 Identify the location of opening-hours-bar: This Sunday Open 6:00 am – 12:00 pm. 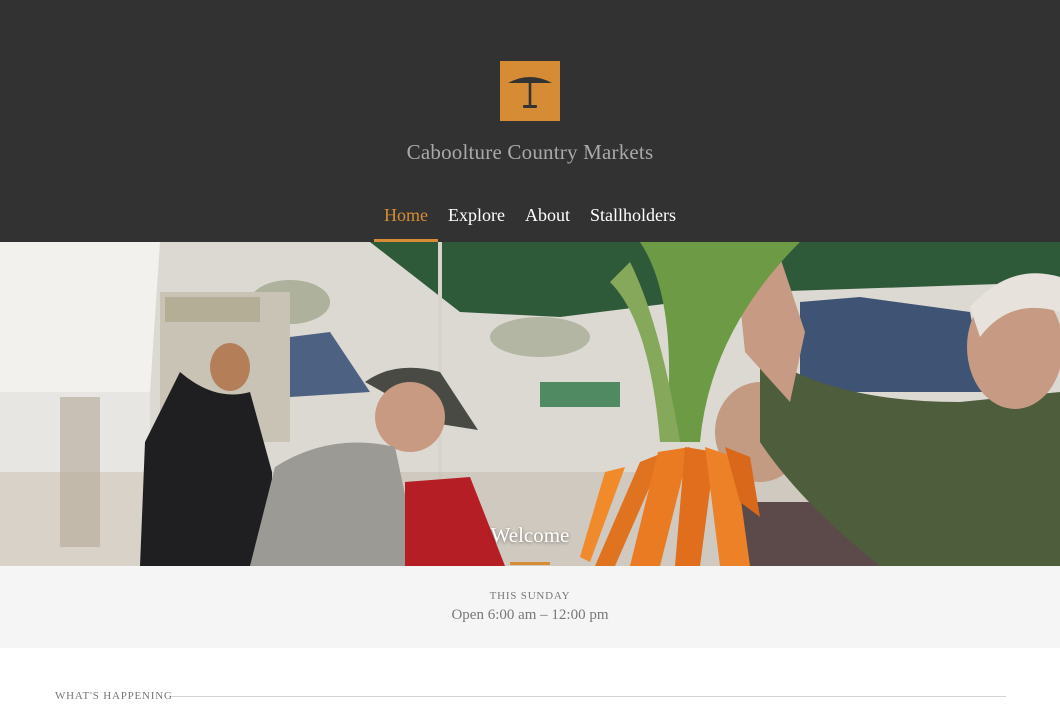
(530, 607).